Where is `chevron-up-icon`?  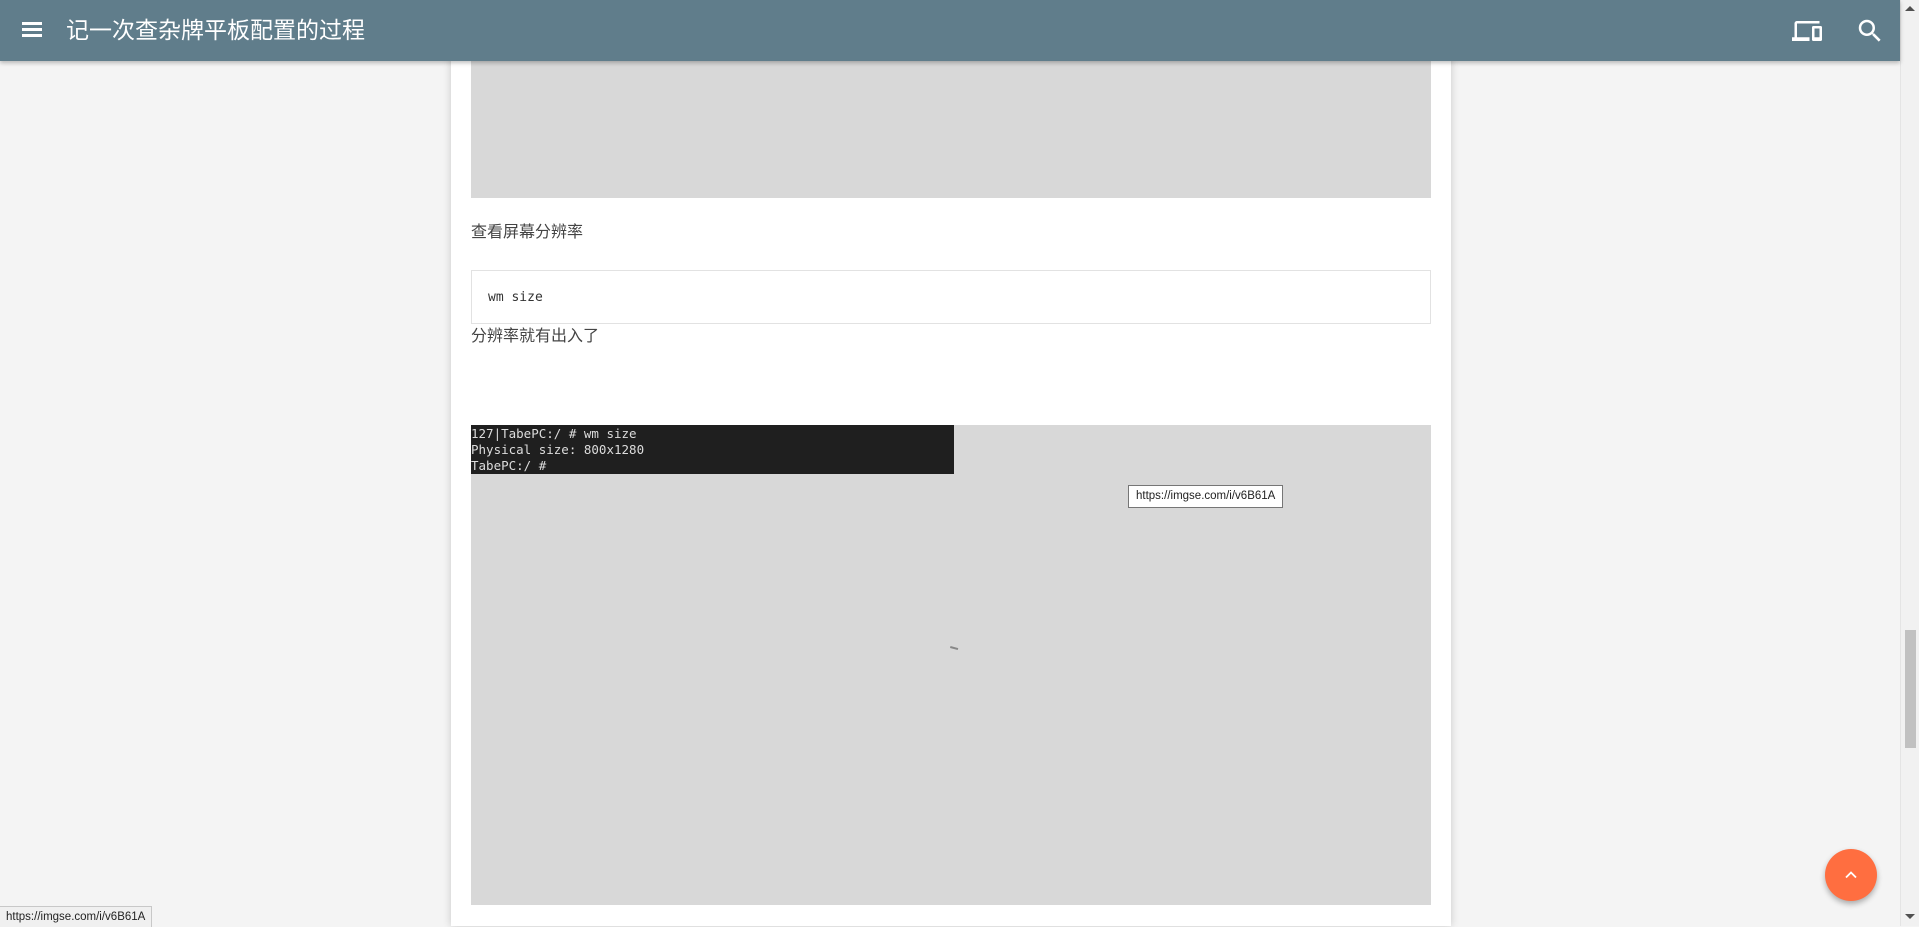
chevron-up-icon is located at coordinates (1851, 875).